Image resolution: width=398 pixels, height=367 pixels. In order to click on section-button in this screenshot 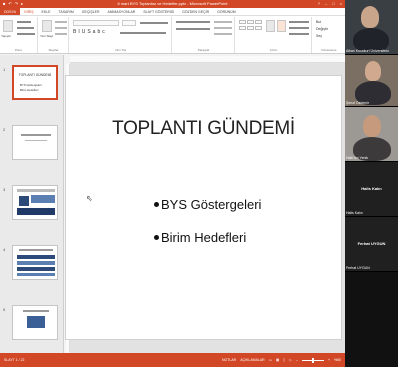, I will do `click(61, 34)`.